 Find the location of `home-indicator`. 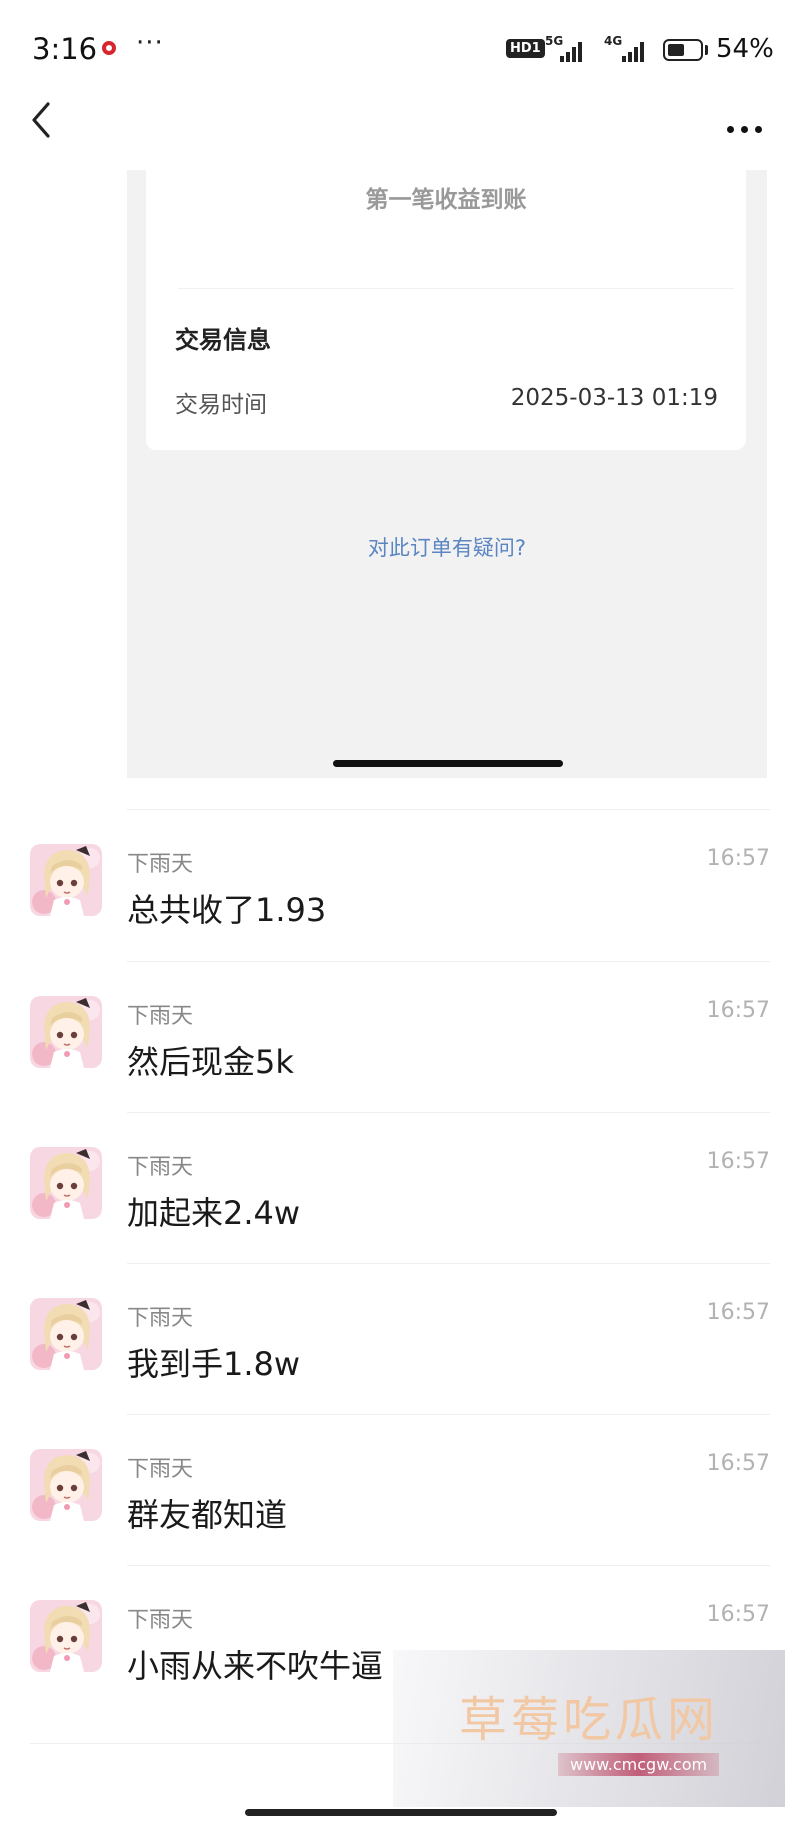

home-indicator is located at coordinates (401, 1812).